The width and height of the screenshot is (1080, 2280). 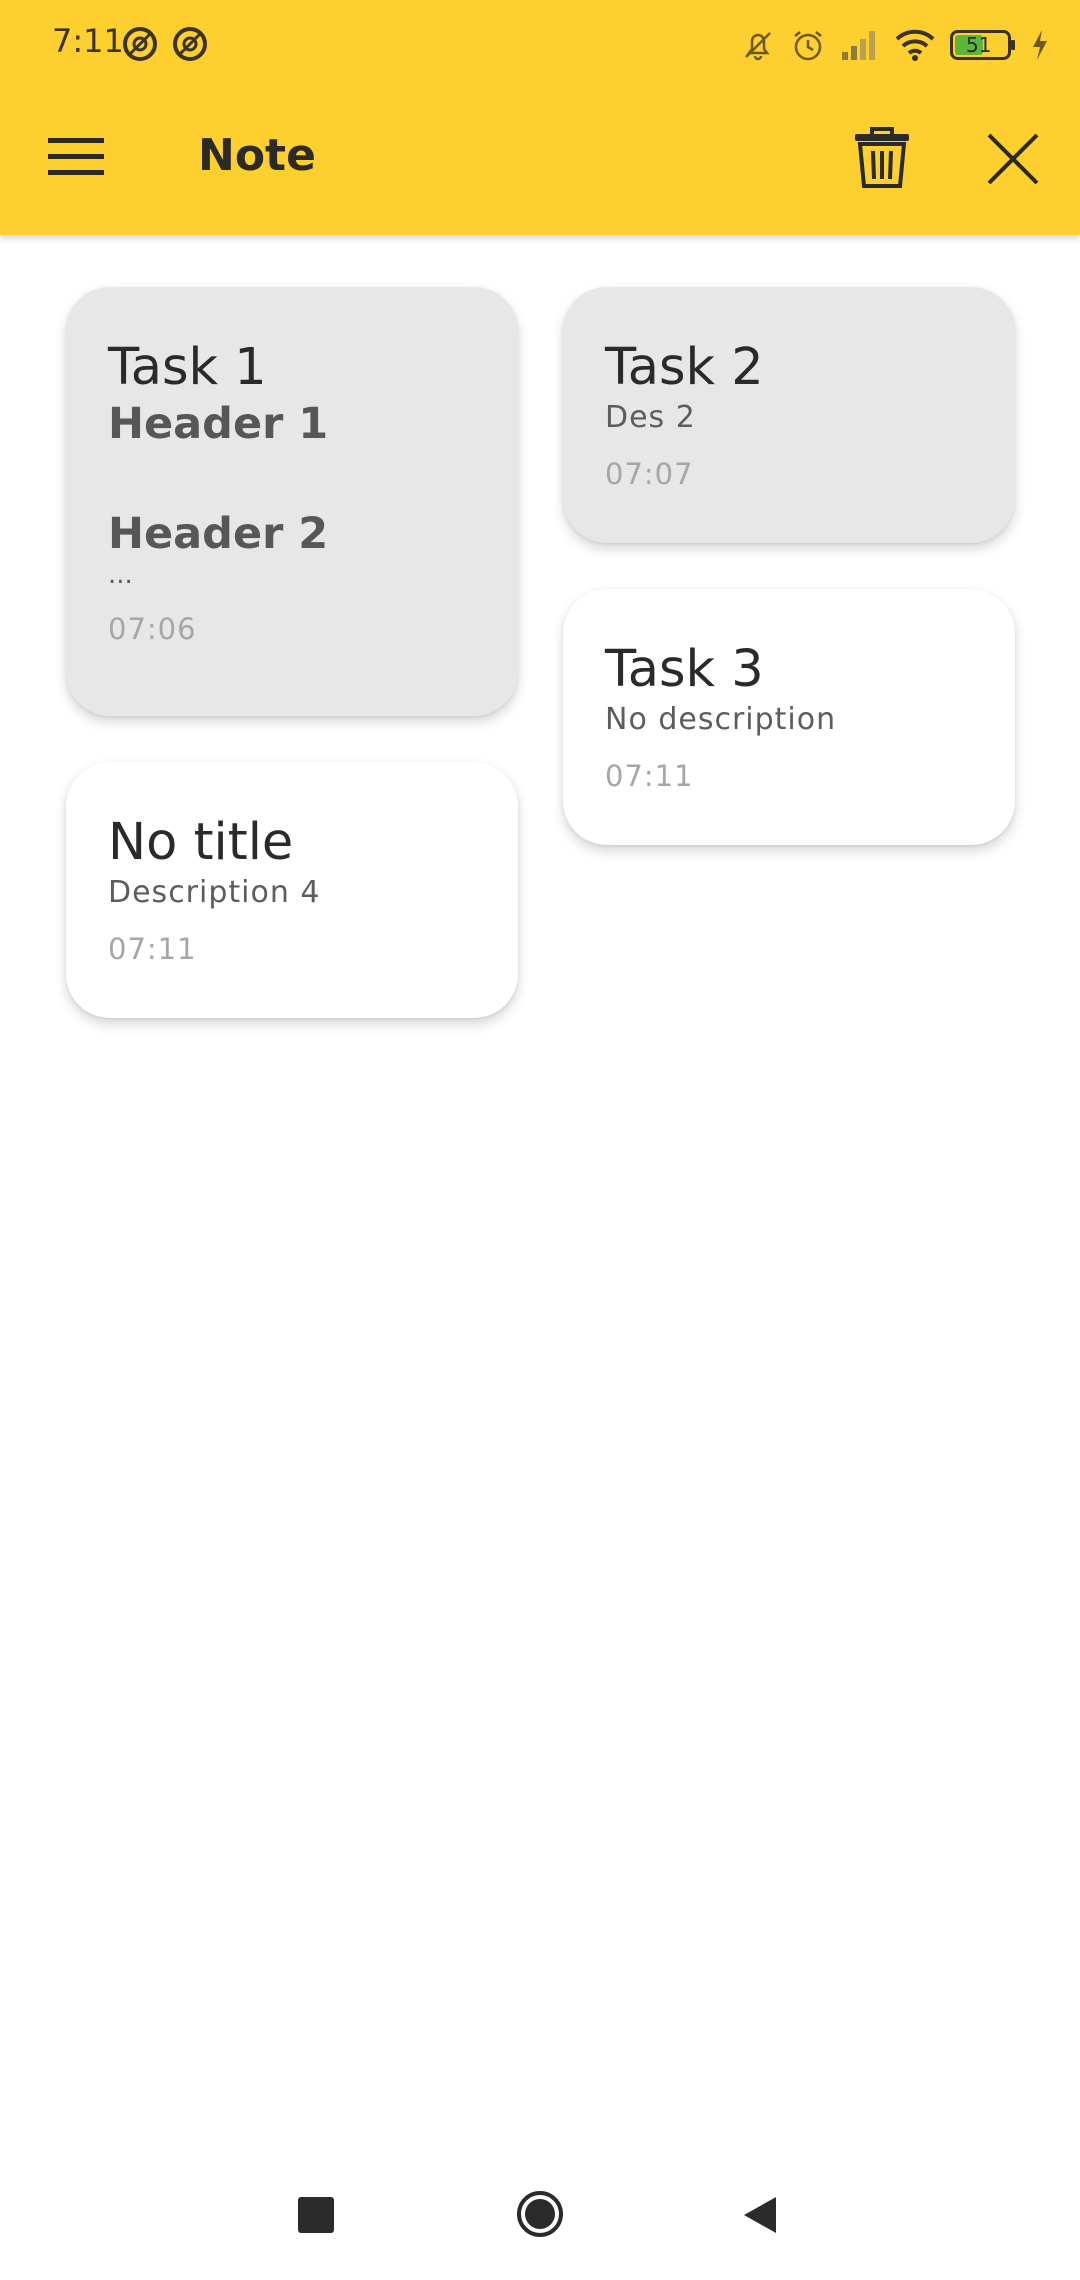 What do you see at coordinates (316, 2215) in the screenshot?
I see `recent-apps-icon` at bounding box center [316, 2215].